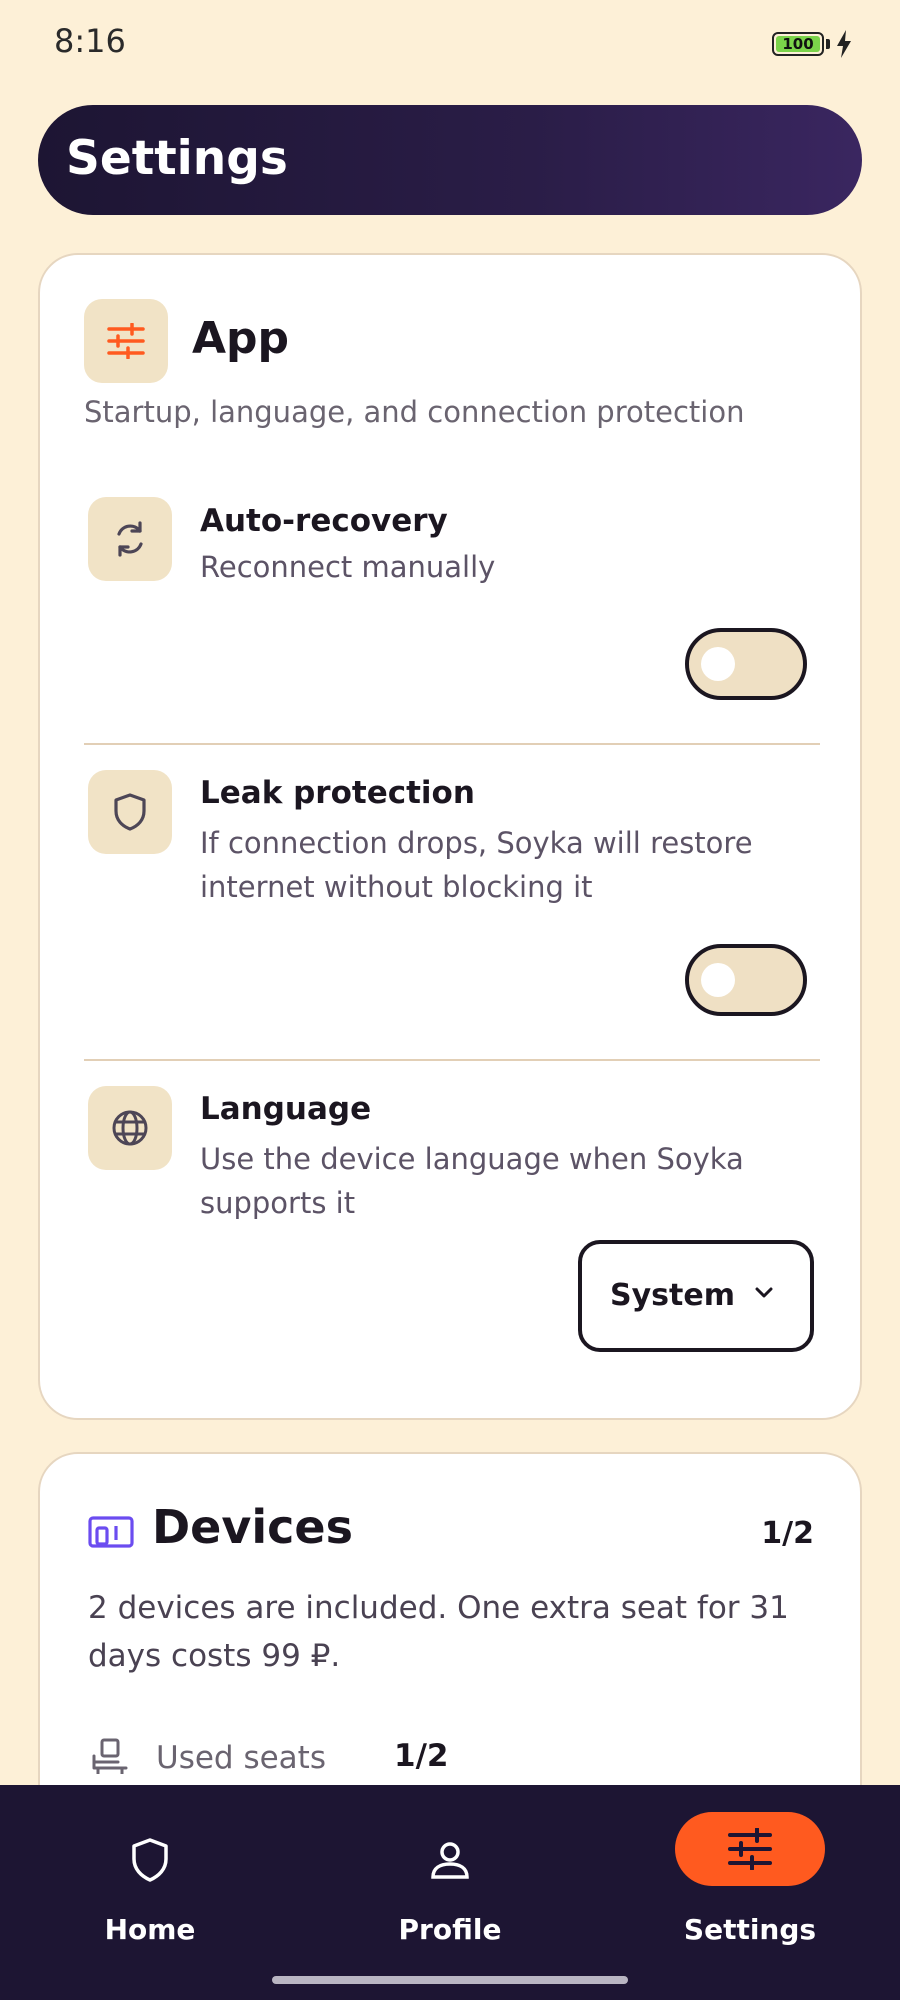 The height and width of the screenshot is (2000, 900). I want to click on language-select-value: System, so click(672, 1295).